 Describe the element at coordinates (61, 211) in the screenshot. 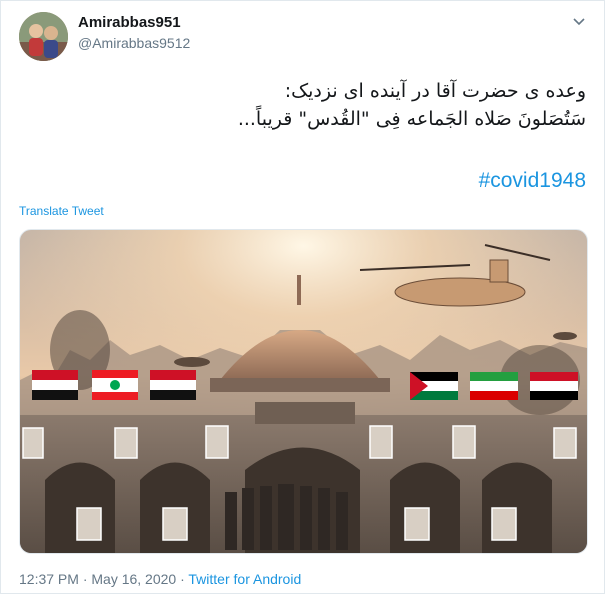

I see `translate-tweet-link: Translate Tweet` at that location.